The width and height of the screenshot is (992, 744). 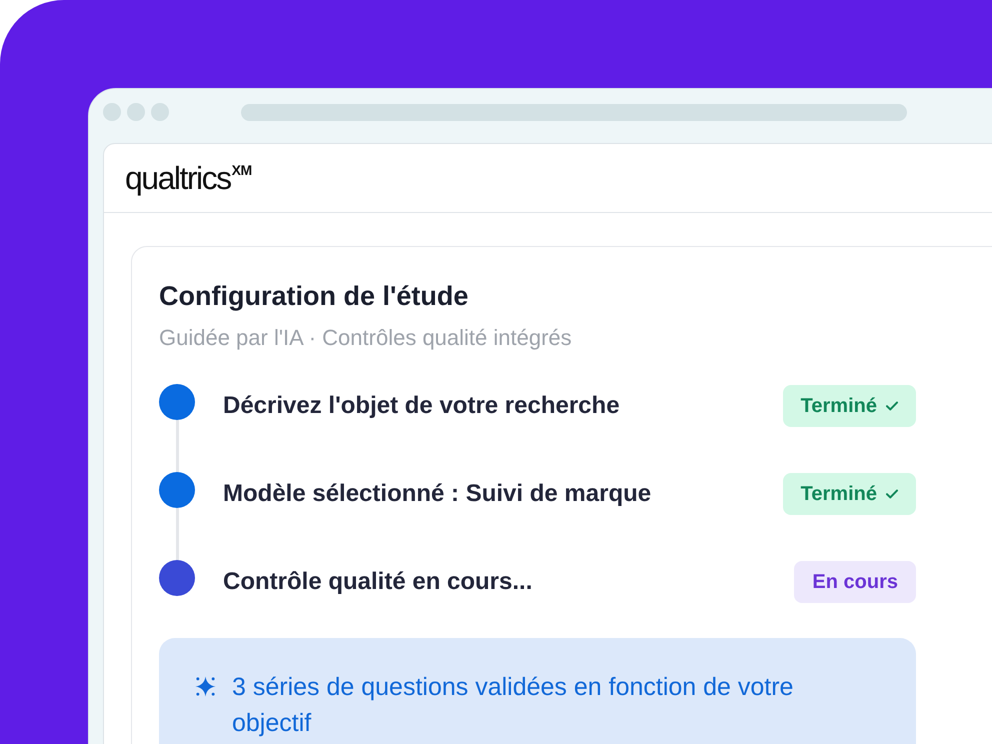 What do you see at coordinates (421, 406) in the screenshot?
I see `step-label: Décrivez l'objet de votre recherche` at bounding box center [421, 406].